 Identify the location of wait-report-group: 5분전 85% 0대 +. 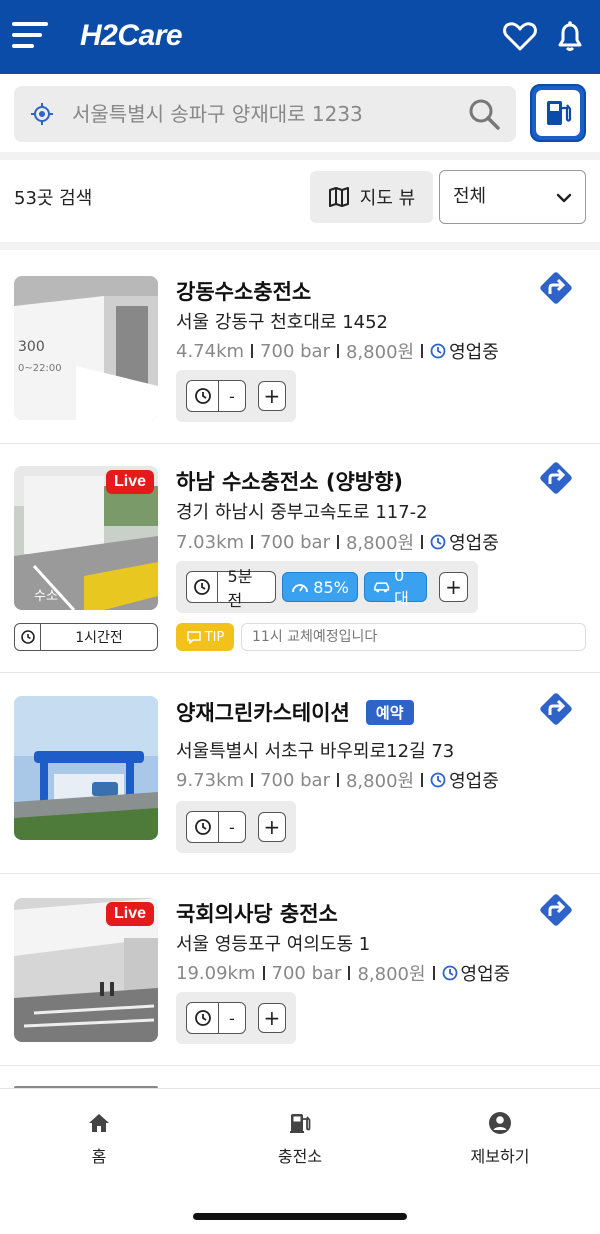
(327, 587).